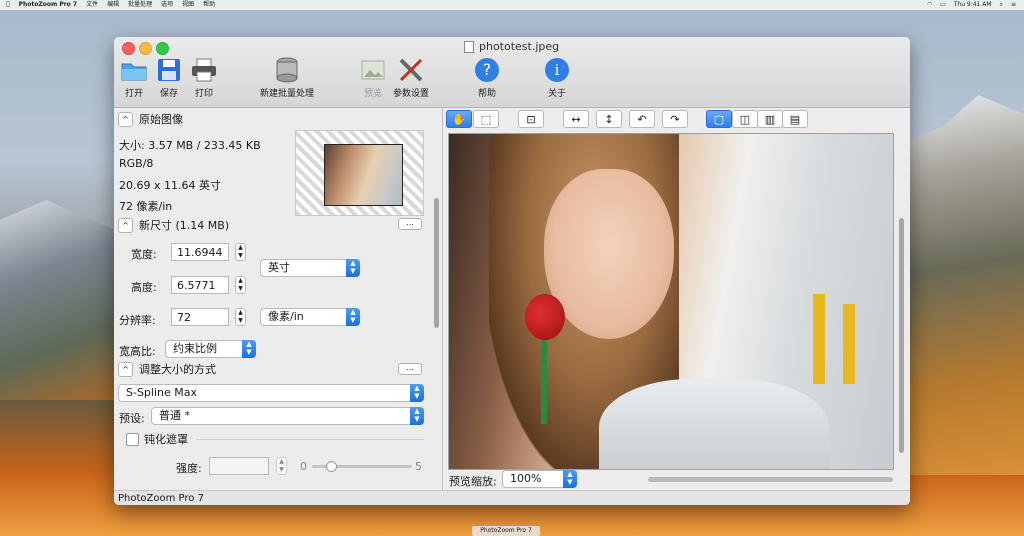  I want to click on original-size: 大小: 3.57 MB / 233.45 KB, so click(190, 145).